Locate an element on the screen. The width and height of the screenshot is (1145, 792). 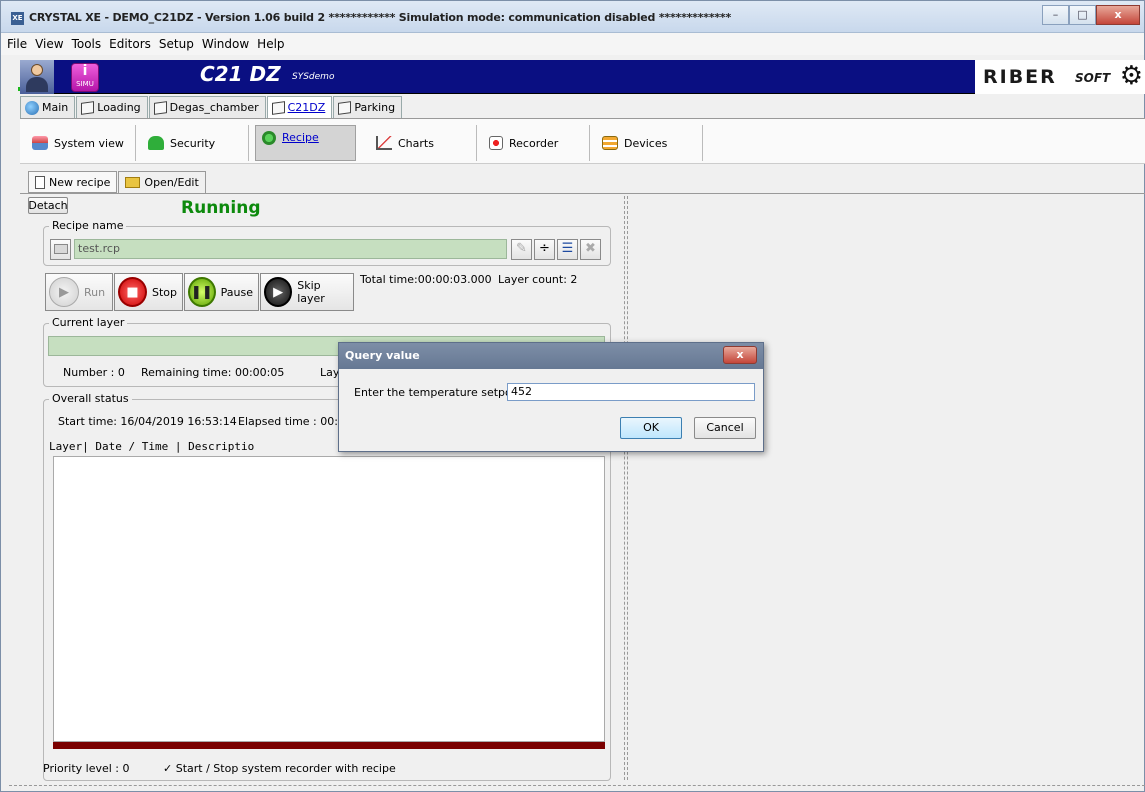
system-subtitle: SYSdemo is located at coordinates (313, 77).